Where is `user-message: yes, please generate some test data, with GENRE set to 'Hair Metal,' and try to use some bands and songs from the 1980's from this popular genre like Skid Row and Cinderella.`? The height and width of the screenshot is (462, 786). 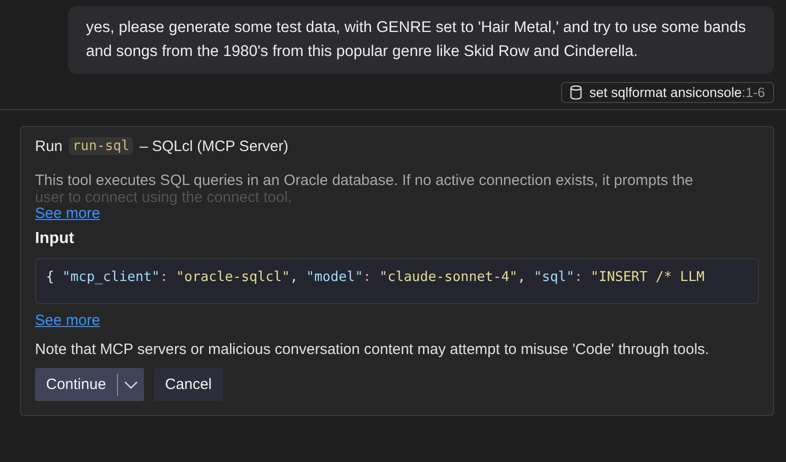
user-message: yes, please generate some test data, with GENRE set to 'Hair Metal,' and try to use some bands and songs from the 1980's from this popular genre like Skid Row and Cinderella. is located at coordinates (421, 40).